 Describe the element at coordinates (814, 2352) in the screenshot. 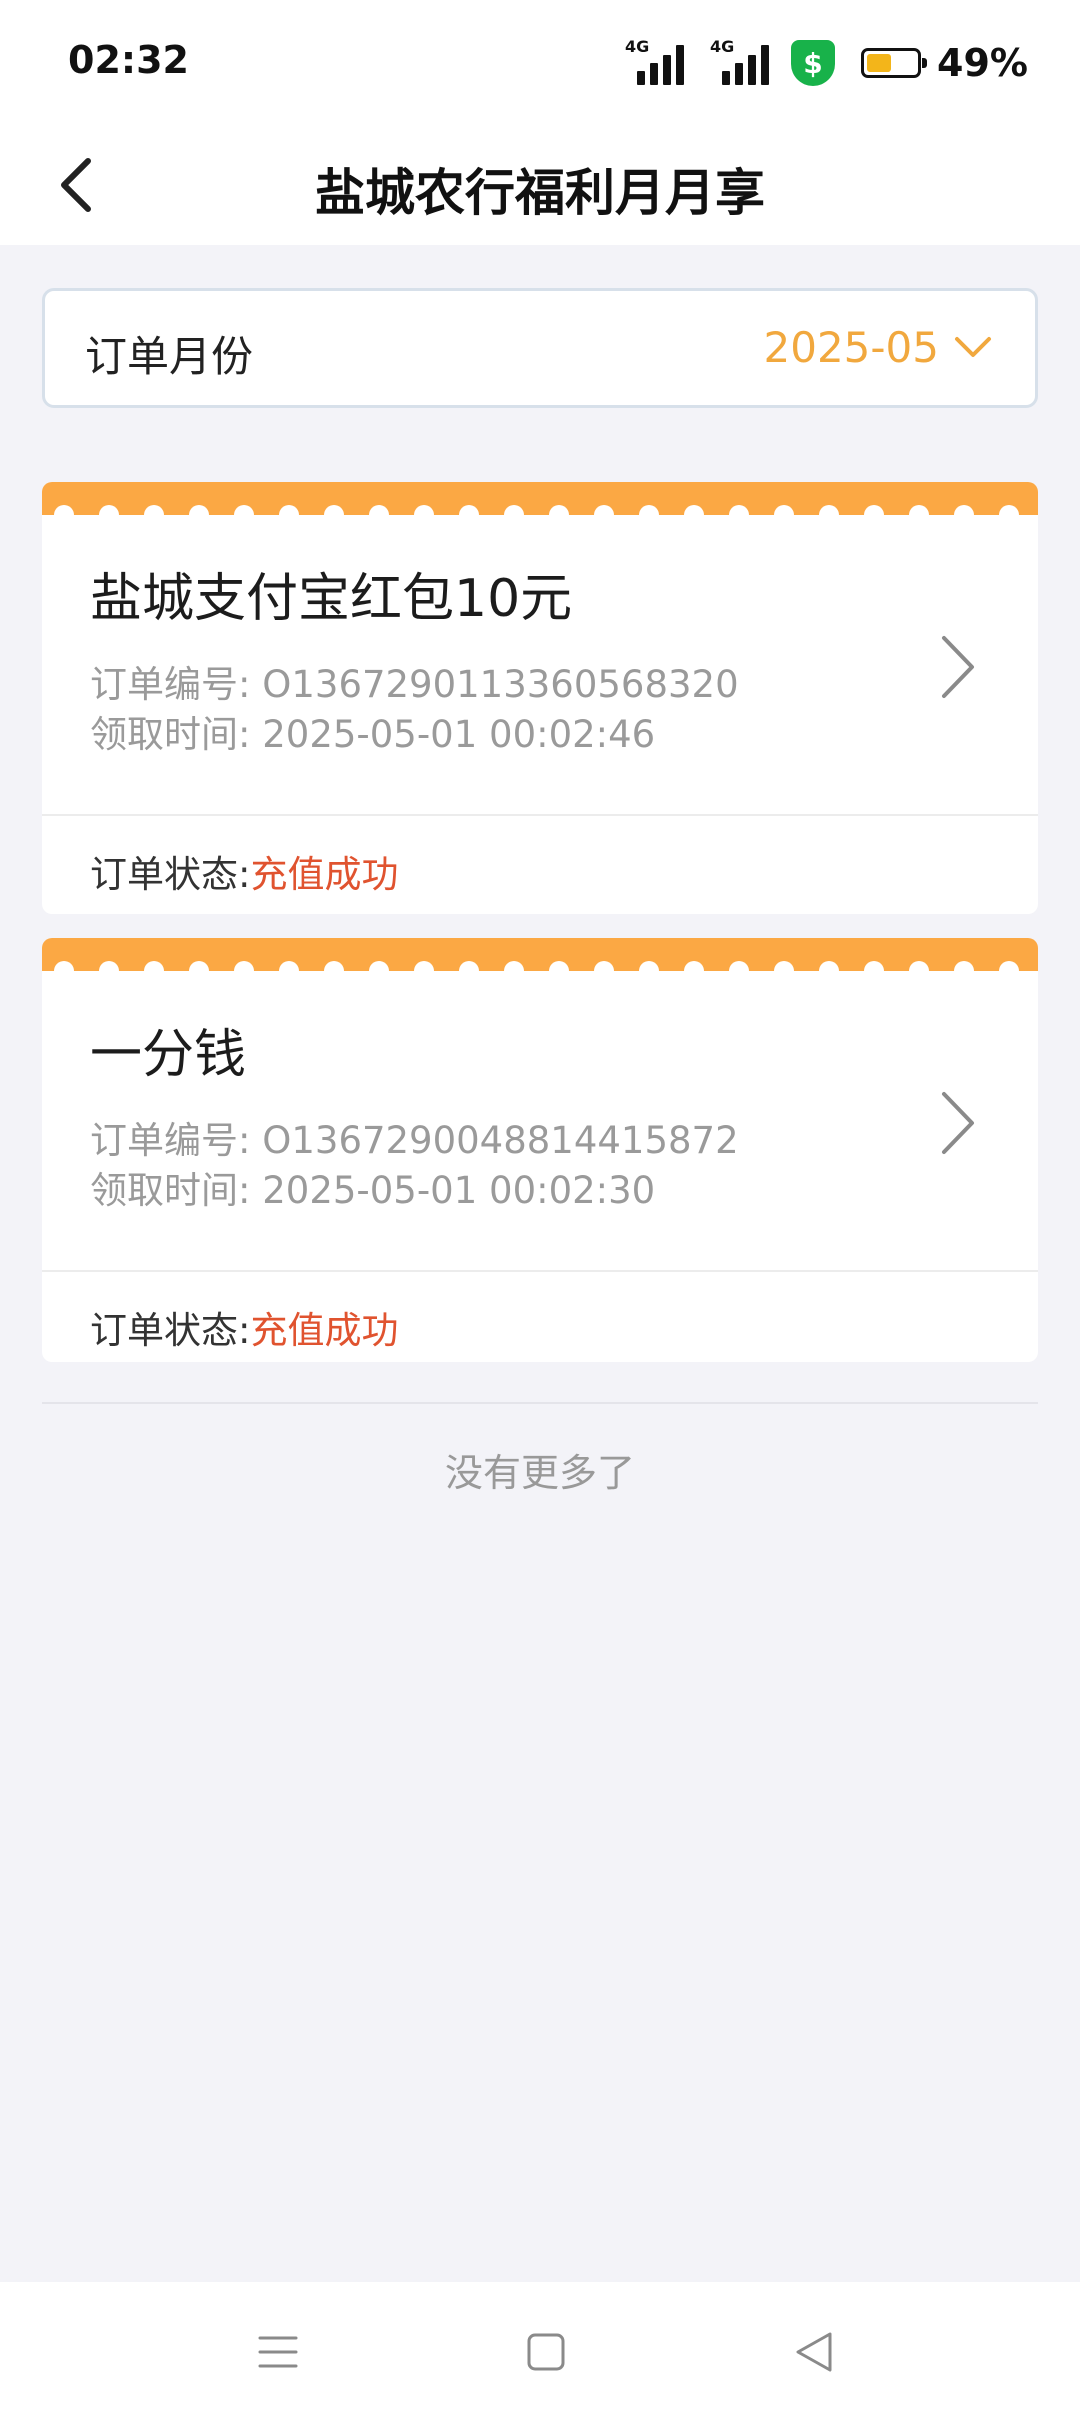

I see `back-triangle-icon` at that location.